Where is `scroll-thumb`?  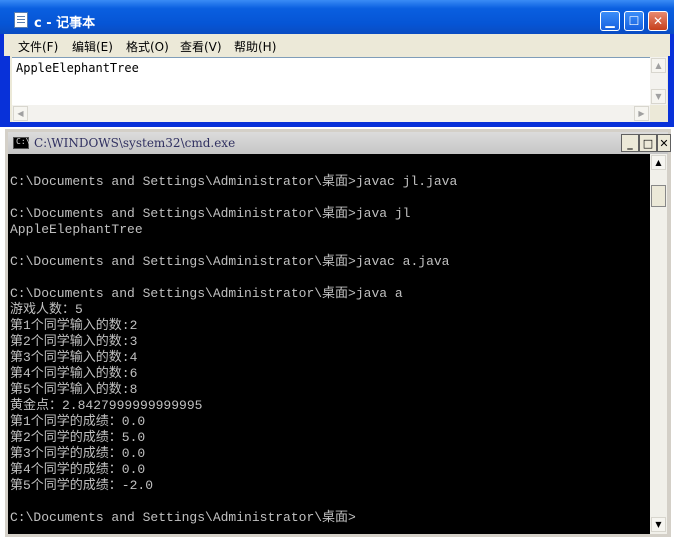 scroll-thumb is located at coordinates (658, 196).